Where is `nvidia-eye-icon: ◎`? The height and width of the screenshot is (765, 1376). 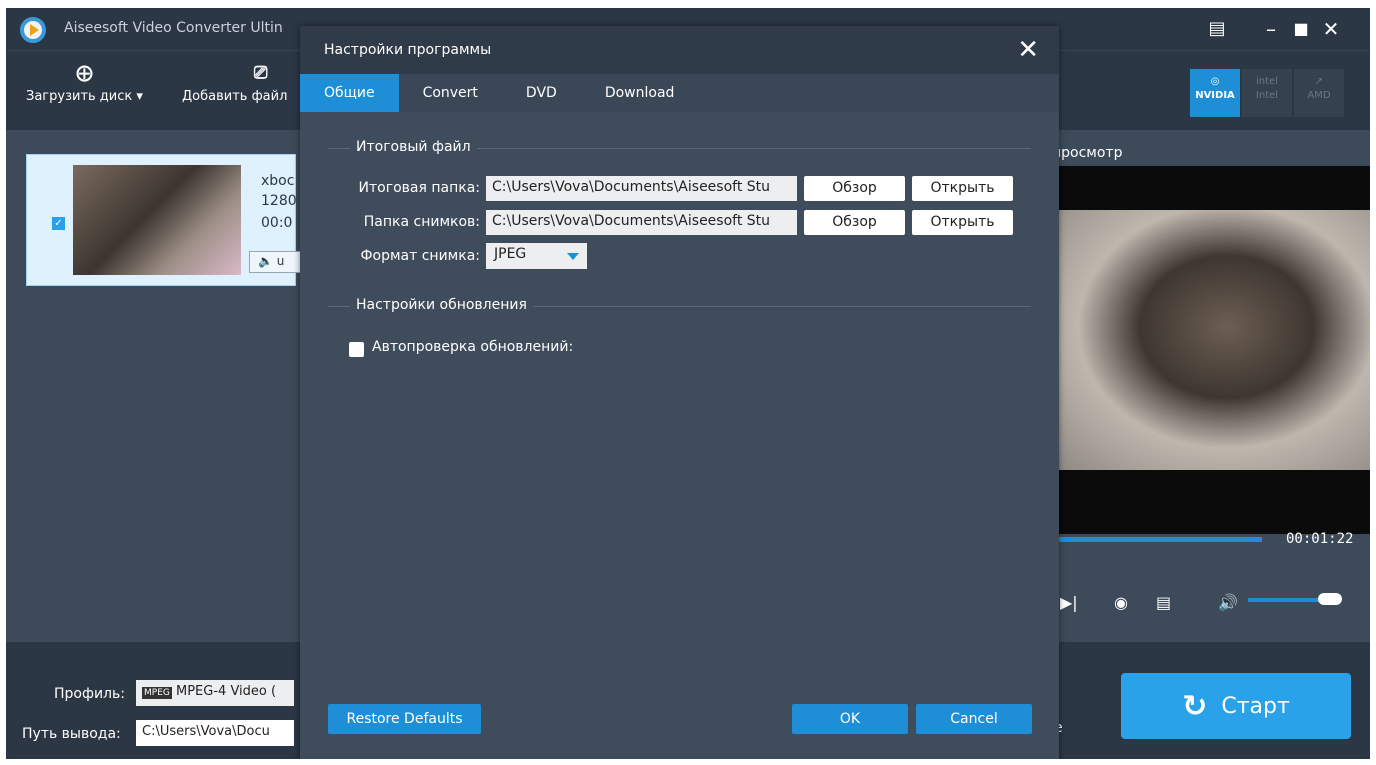 nvidia-eye-icon: ◎ is located at coordinates (1215, 81).